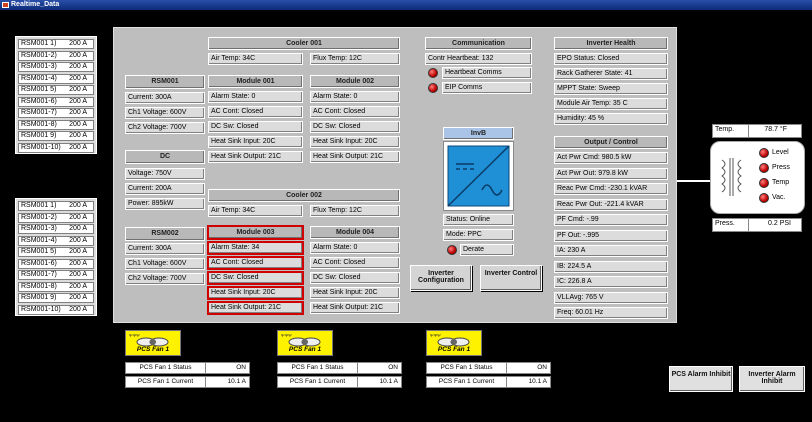  I want to click on module002-row: Heat Sink Input: 20C, so click(355, 142).